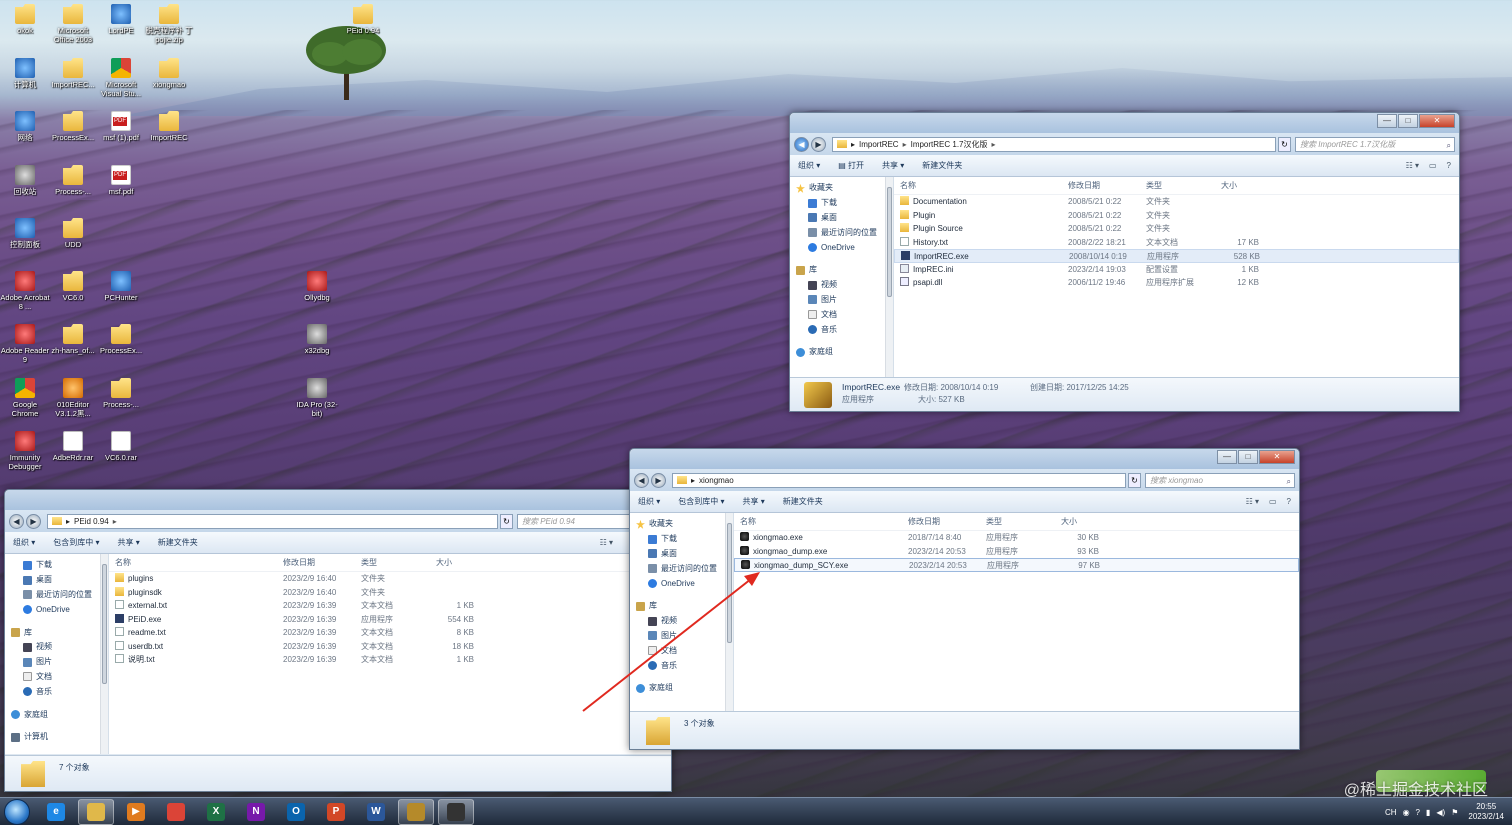 Image resolution: width=1512 pixels, height=825 pixels. Describe the element at coordinates (121, 126) in the screenshot. I see `desktop-icon-item: msf (1).pdf` at that location.